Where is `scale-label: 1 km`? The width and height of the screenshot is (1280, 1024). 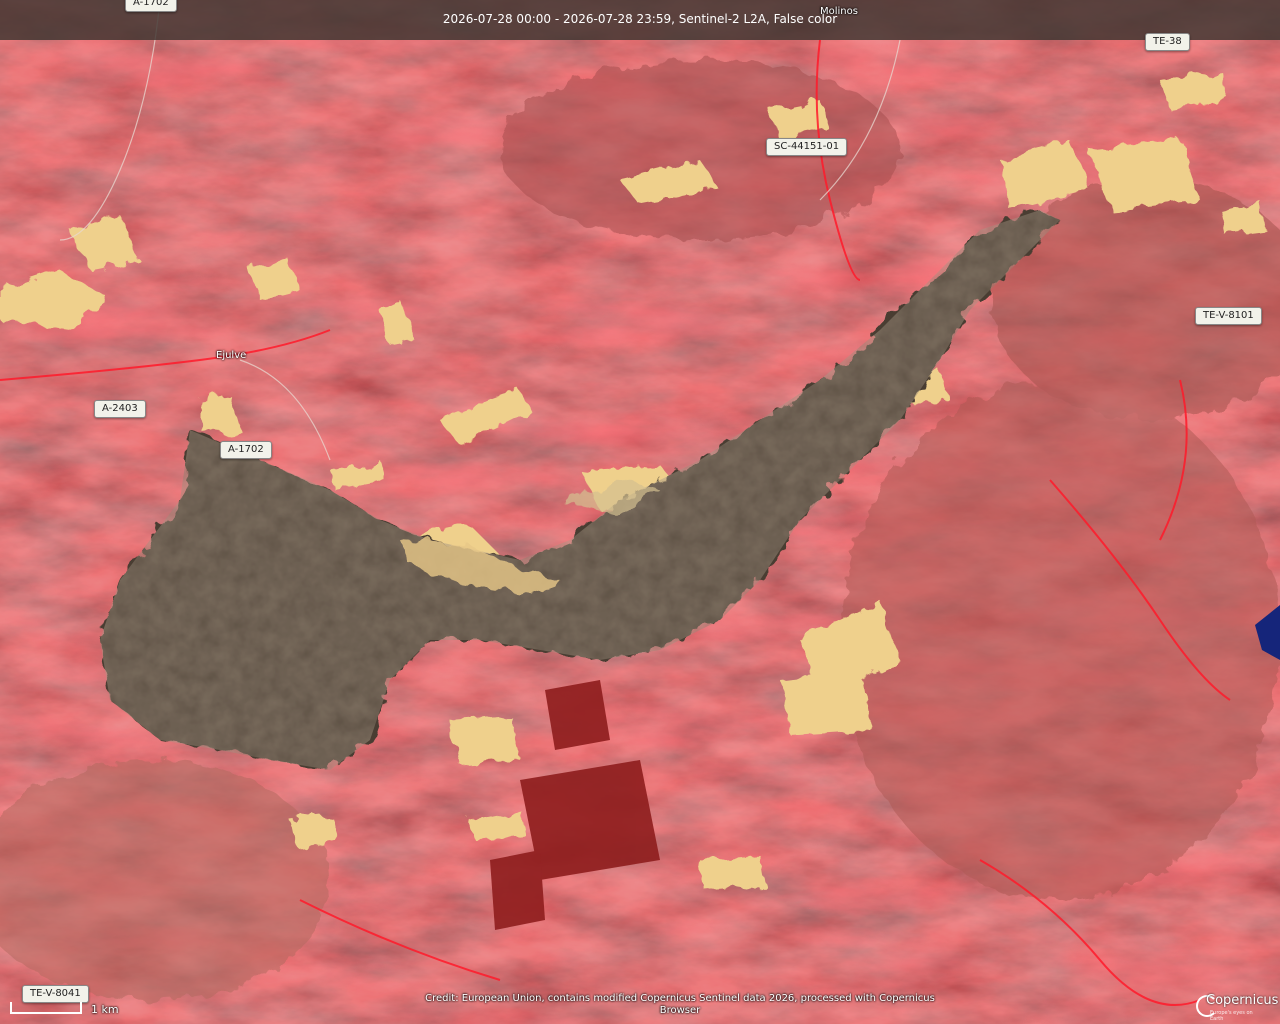 scale-label: 1 km is located at coordinates (105, 1009).